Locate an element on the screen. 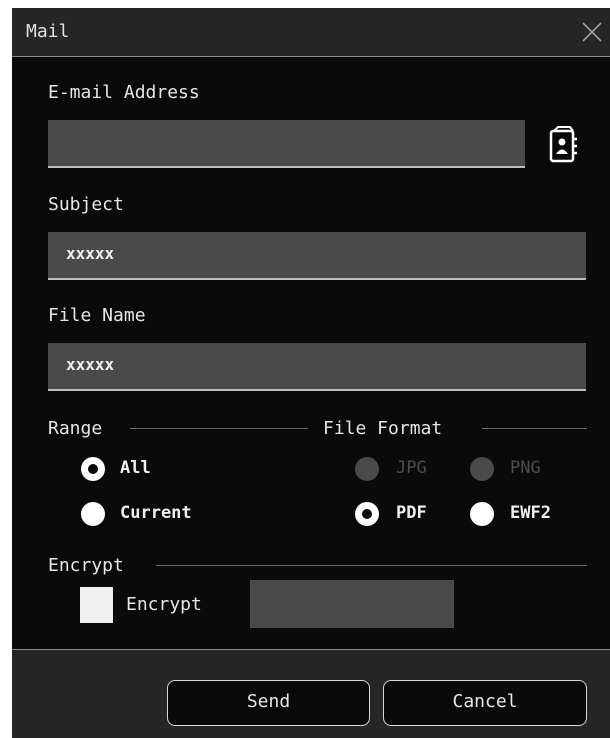  format-pdf-label: PDF is located at coordinates (411, 513).